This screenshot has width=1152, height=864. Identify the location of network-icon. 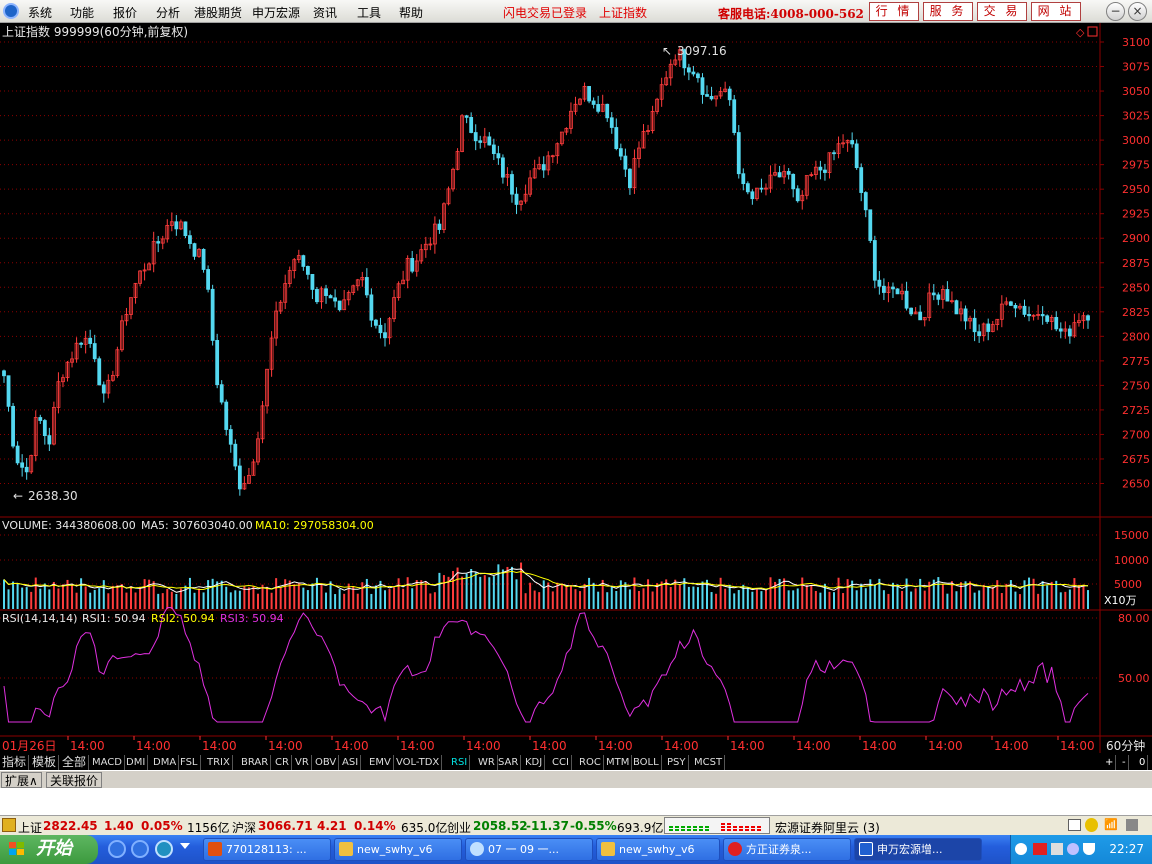
(1057, 849).